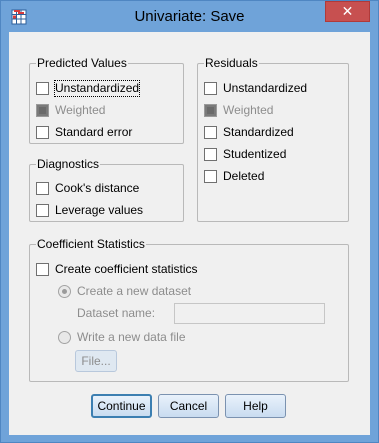  What do you see at coordinates (91, 244) in the screenshot?
I see `coefficient-statistics-legend: Coefficient Statistics` at bounding box center [91, 244].